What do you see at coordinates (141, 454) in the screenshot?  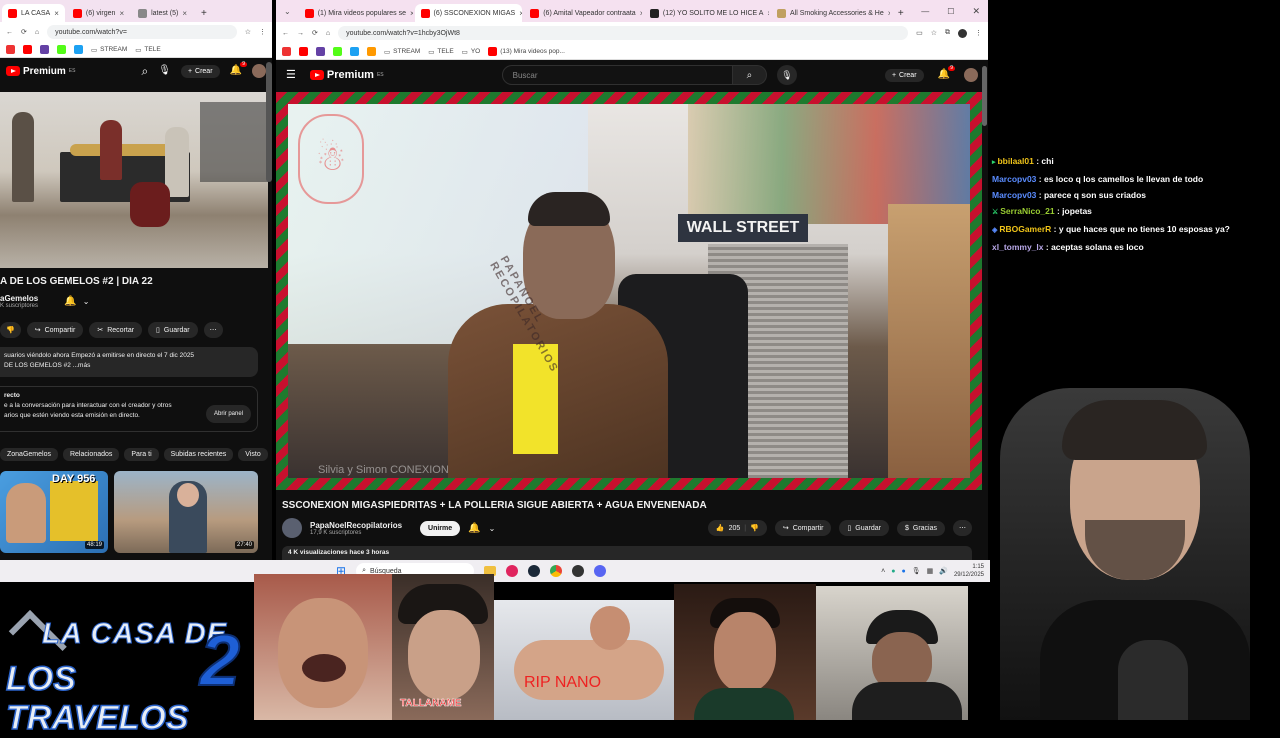 I see `chip-for-you: Para ti` at bounding box center [141, 454].